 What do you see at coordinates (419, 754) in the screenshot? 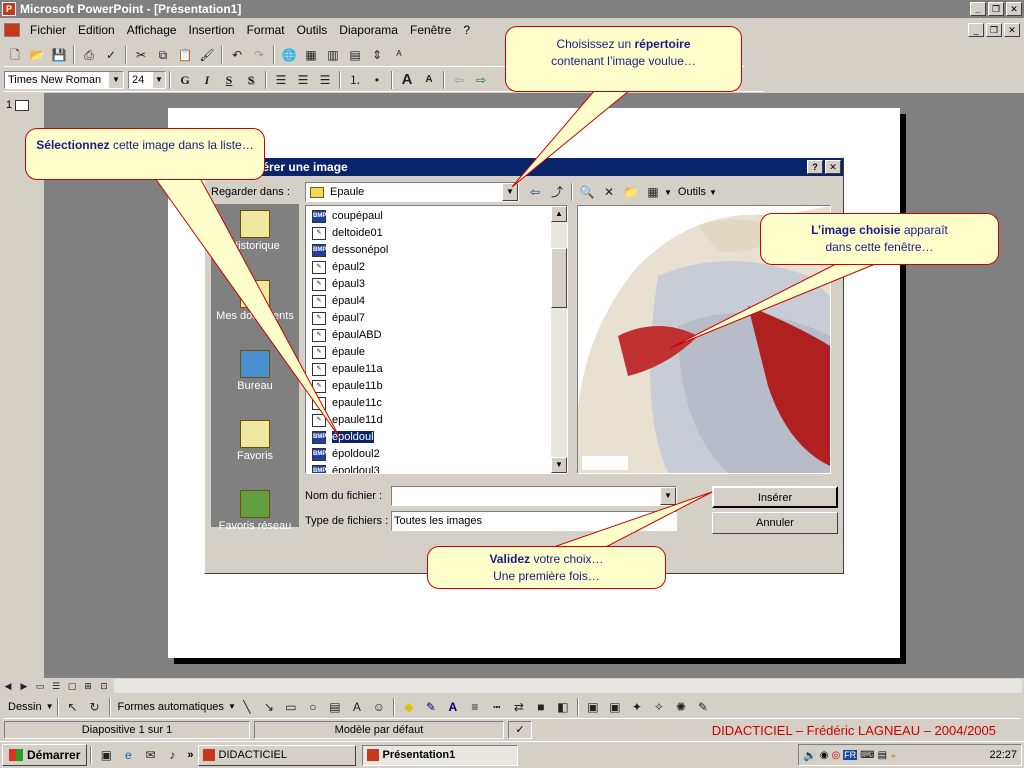
I see `task-label: Présentation1` at bounding box center [419, 754].